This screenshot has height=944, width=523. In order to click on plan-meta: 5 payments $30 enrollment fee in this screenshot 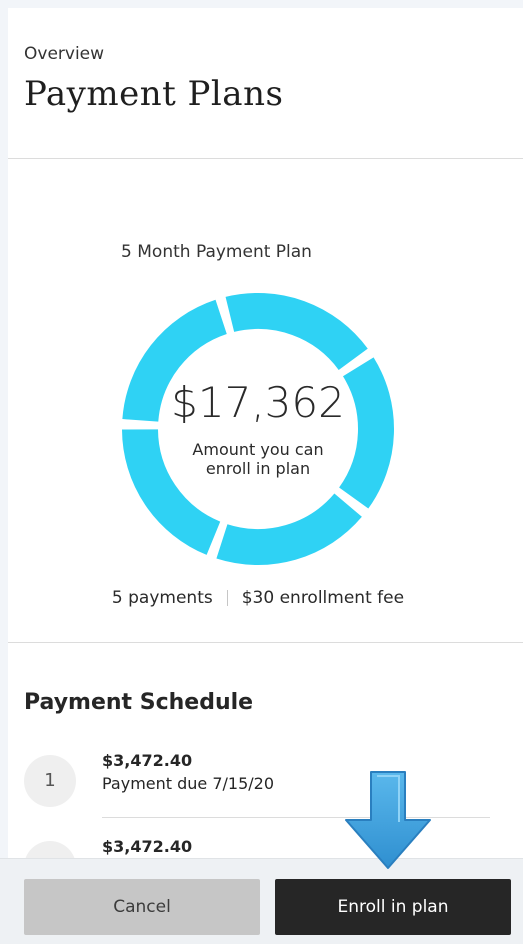, I will do `click(258, 598)`.